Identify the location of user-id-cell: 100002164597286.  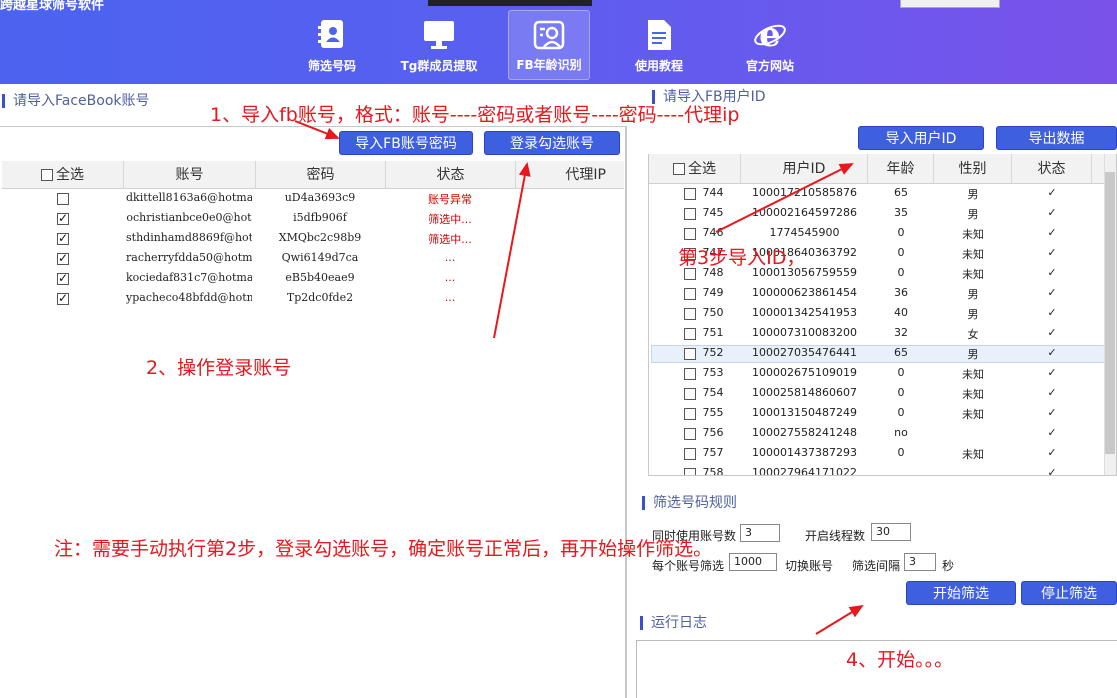
(804, 212).